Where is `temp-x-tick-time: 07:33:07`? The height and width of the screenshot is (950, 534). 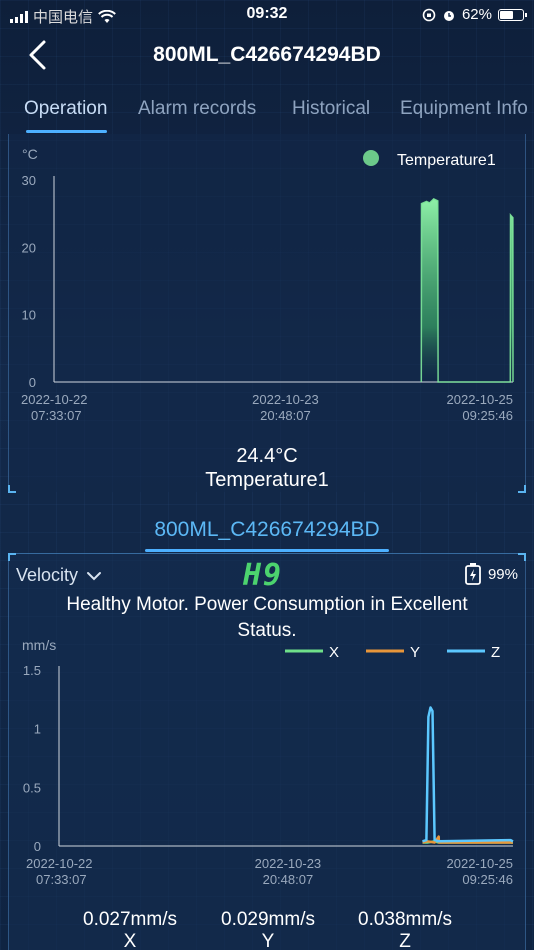 temp-x-tick-time: 07:33:07 is located at coordinates (56, 415).